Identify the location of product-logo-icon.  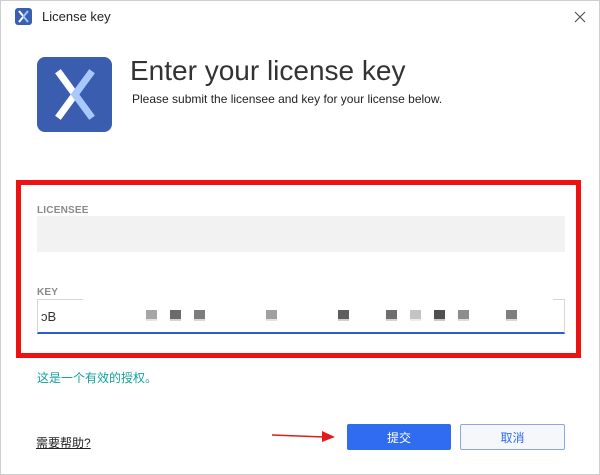
(74, 94).